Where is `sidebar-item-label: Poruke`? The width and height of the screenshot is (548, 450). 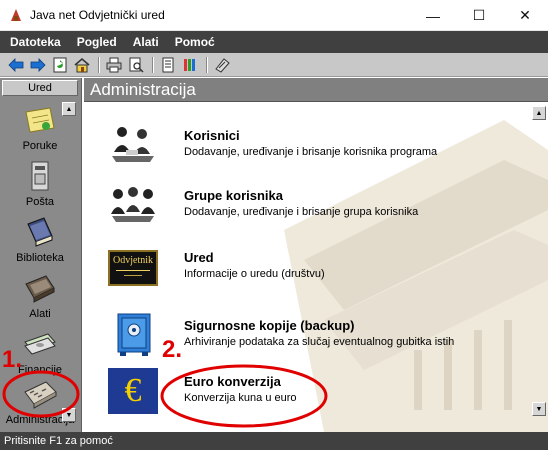
sidebar-item-label: Poruke is located at coordinates (40, 146).